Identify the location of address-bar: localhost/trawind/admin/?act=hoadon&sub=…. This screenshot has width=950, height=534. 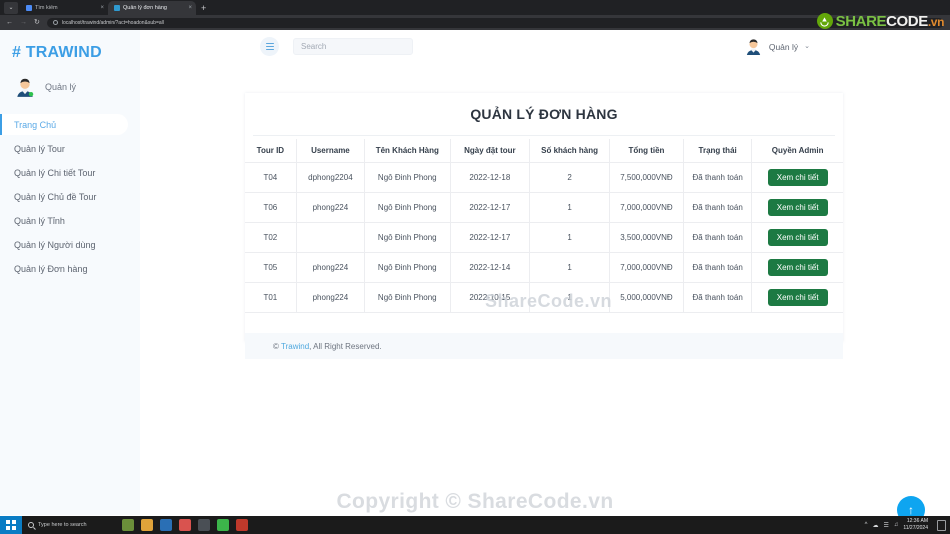
(495, 22).